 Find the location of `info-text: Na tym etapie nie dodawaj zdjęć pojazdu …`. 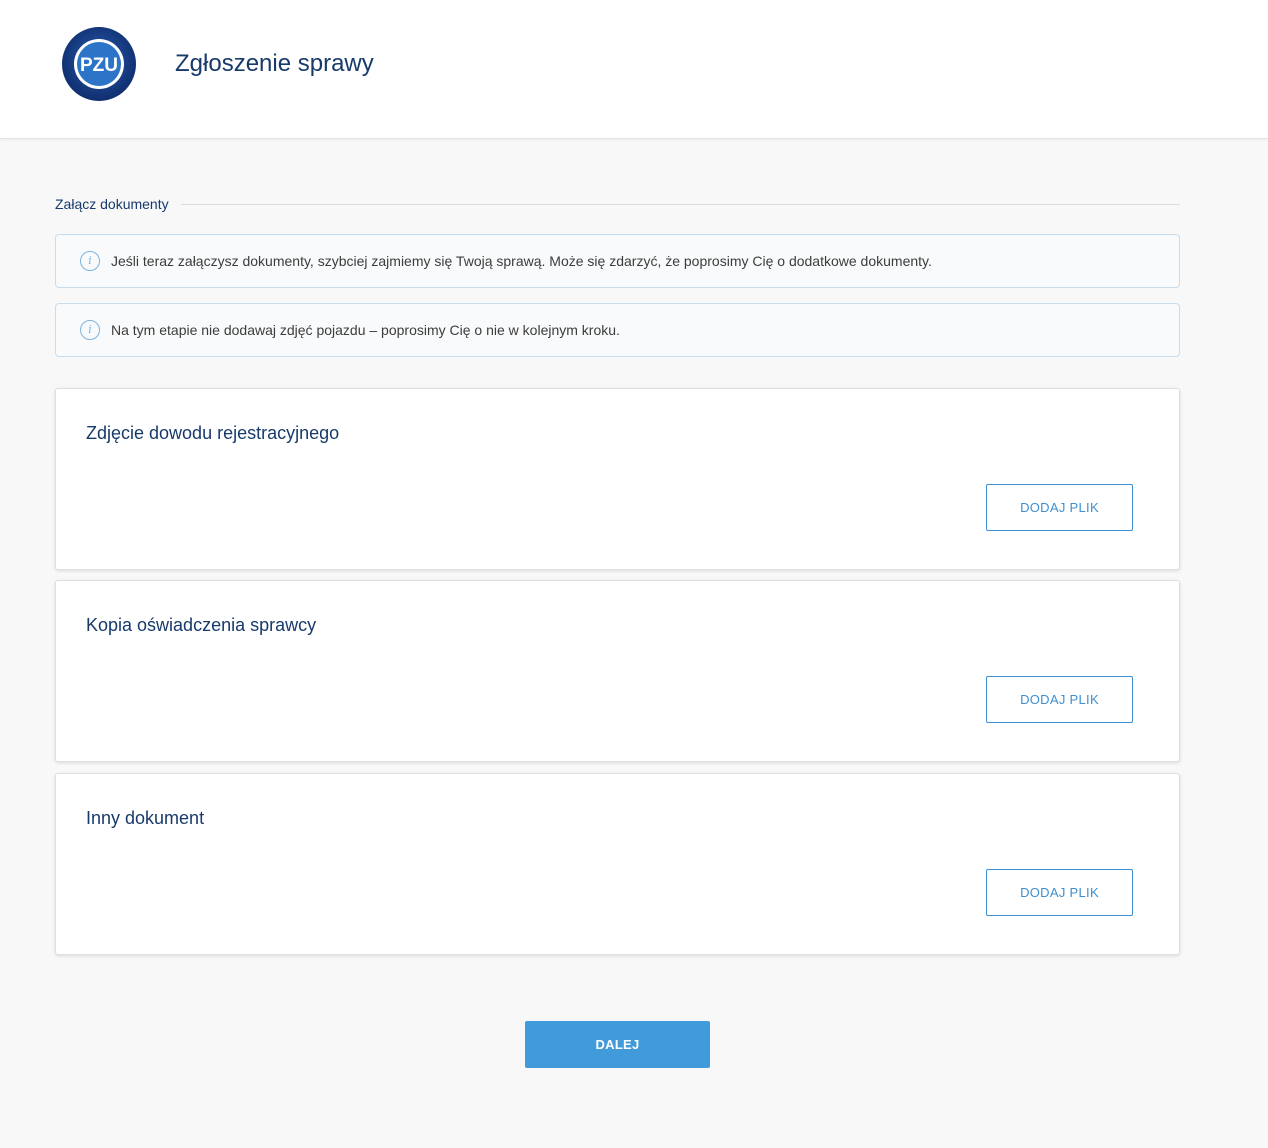

info-text: Na tym etapie nie dodawaj zdjęć pojazdu … is located at coordinates (365, 330).